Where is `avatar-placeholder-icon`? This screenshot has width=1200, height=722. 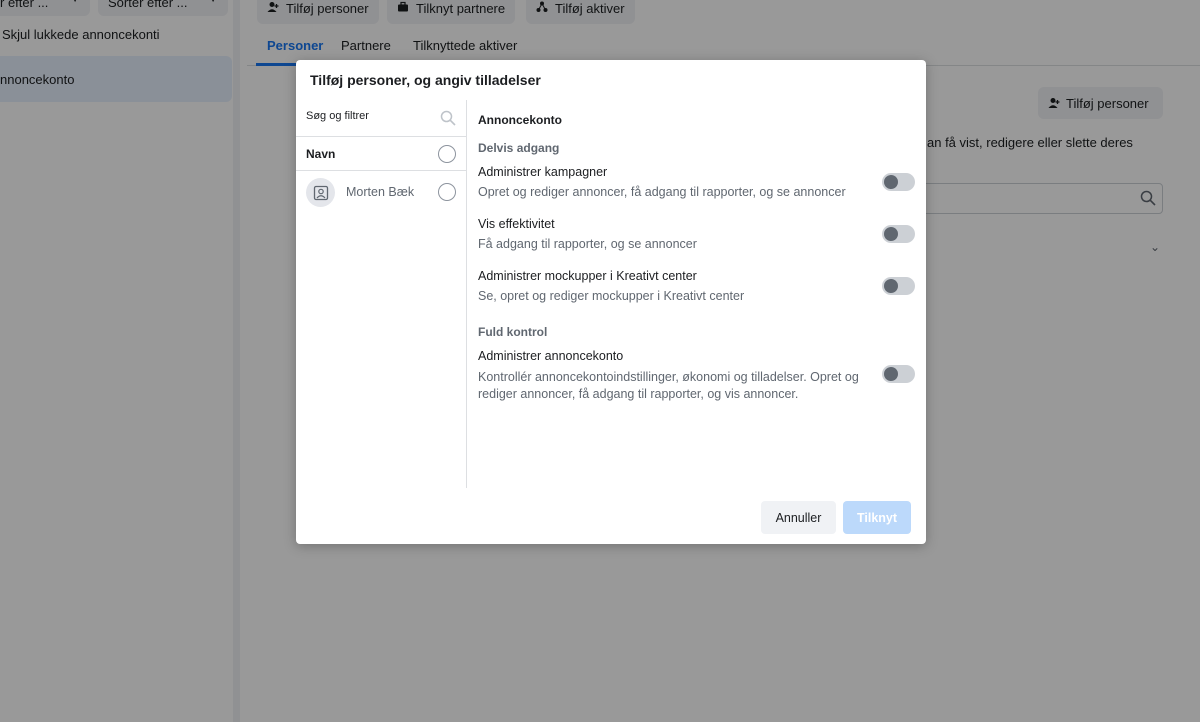
avatar-placeholder-icon is located at coordinates (320, 192).